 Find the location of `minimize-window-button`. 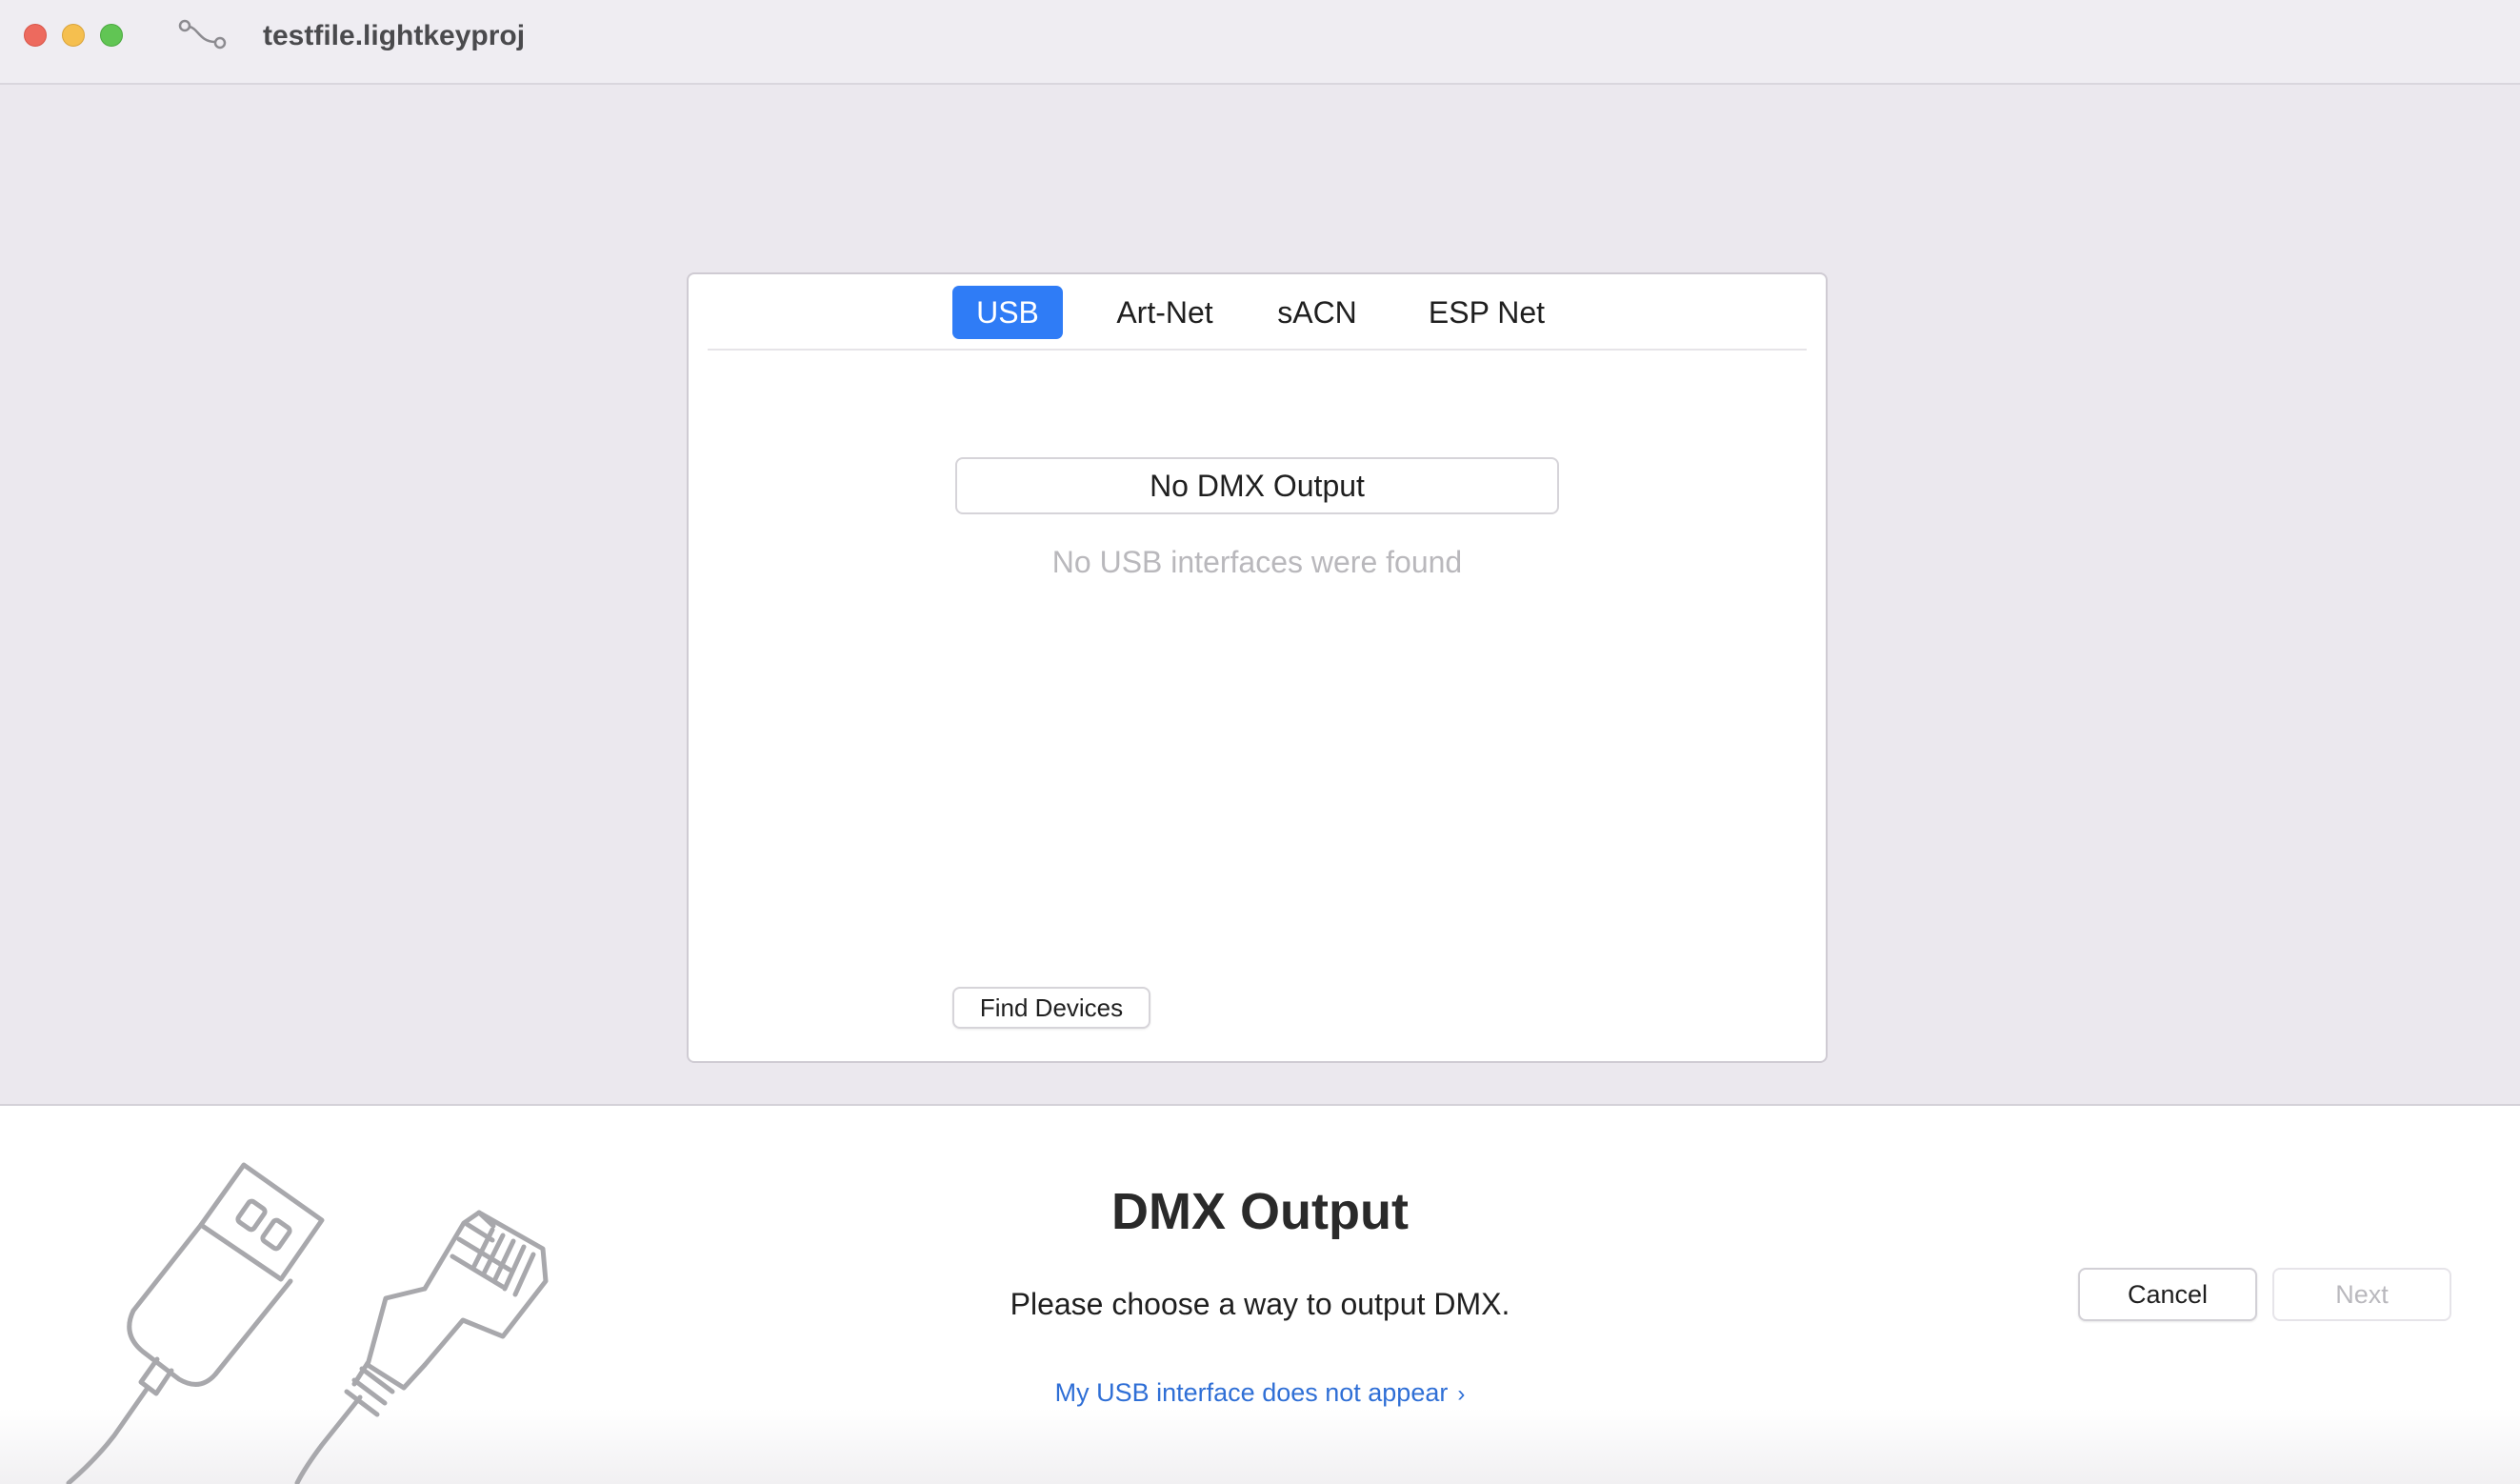

minimize-window-button is located at coordinates (73, 36).